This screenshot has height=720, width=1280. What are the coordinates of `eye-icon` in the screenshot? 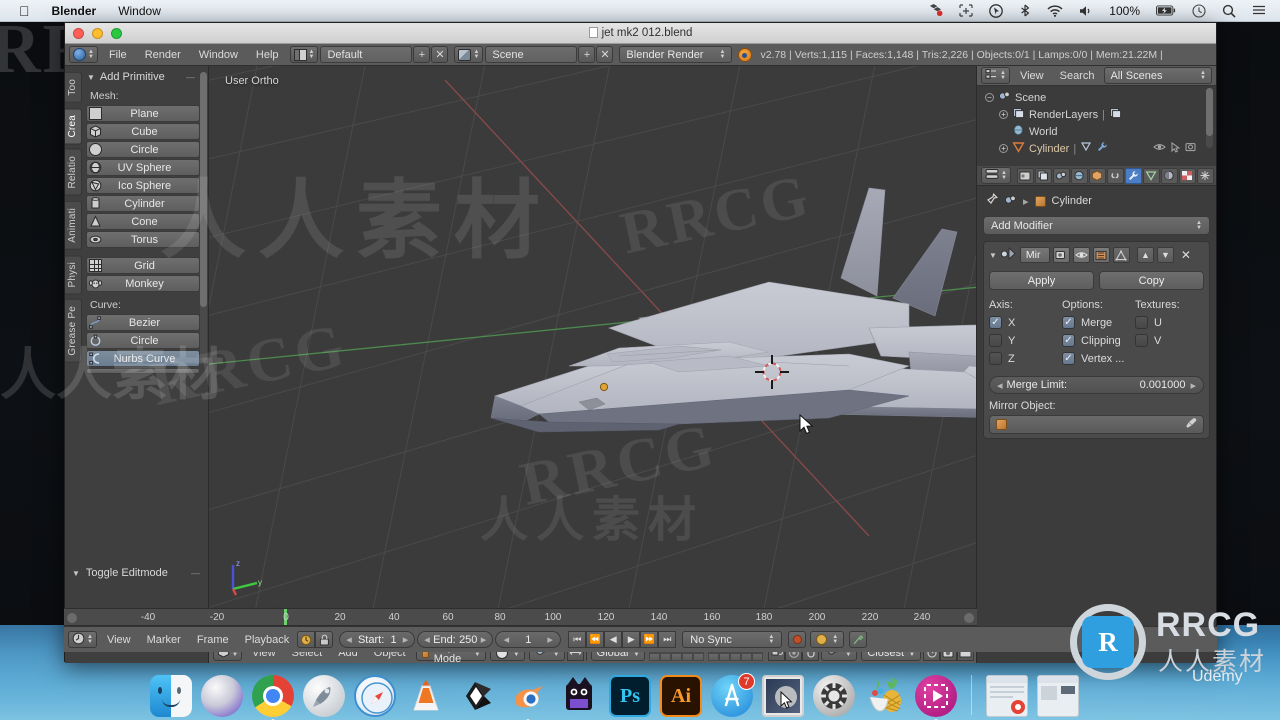 It's located at (1159, 149).